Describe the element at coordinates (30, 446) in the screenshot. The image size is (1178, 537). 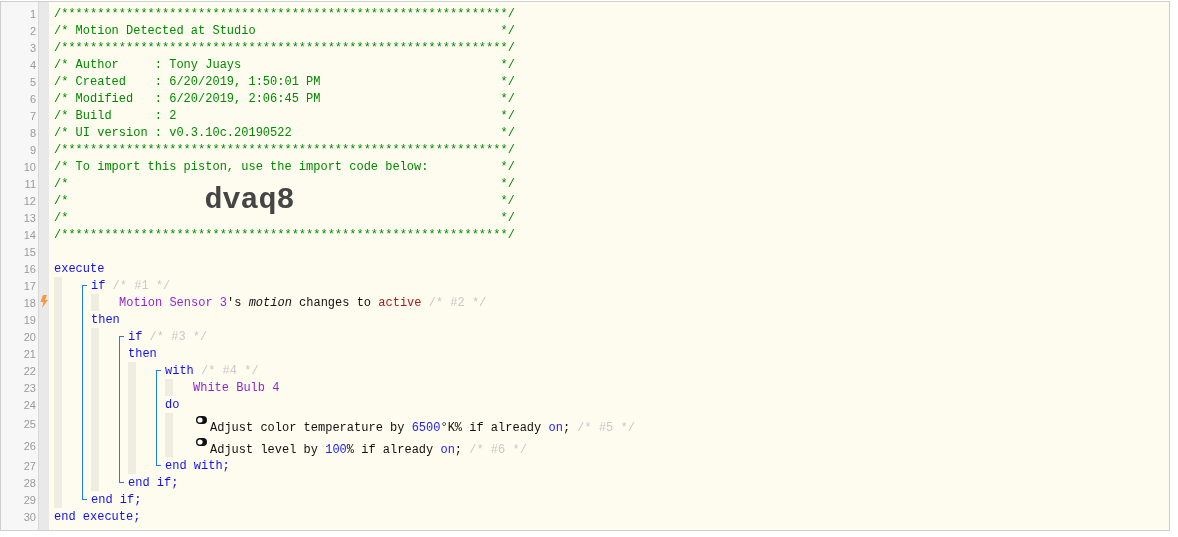
I see `line-number: 26` at that location.